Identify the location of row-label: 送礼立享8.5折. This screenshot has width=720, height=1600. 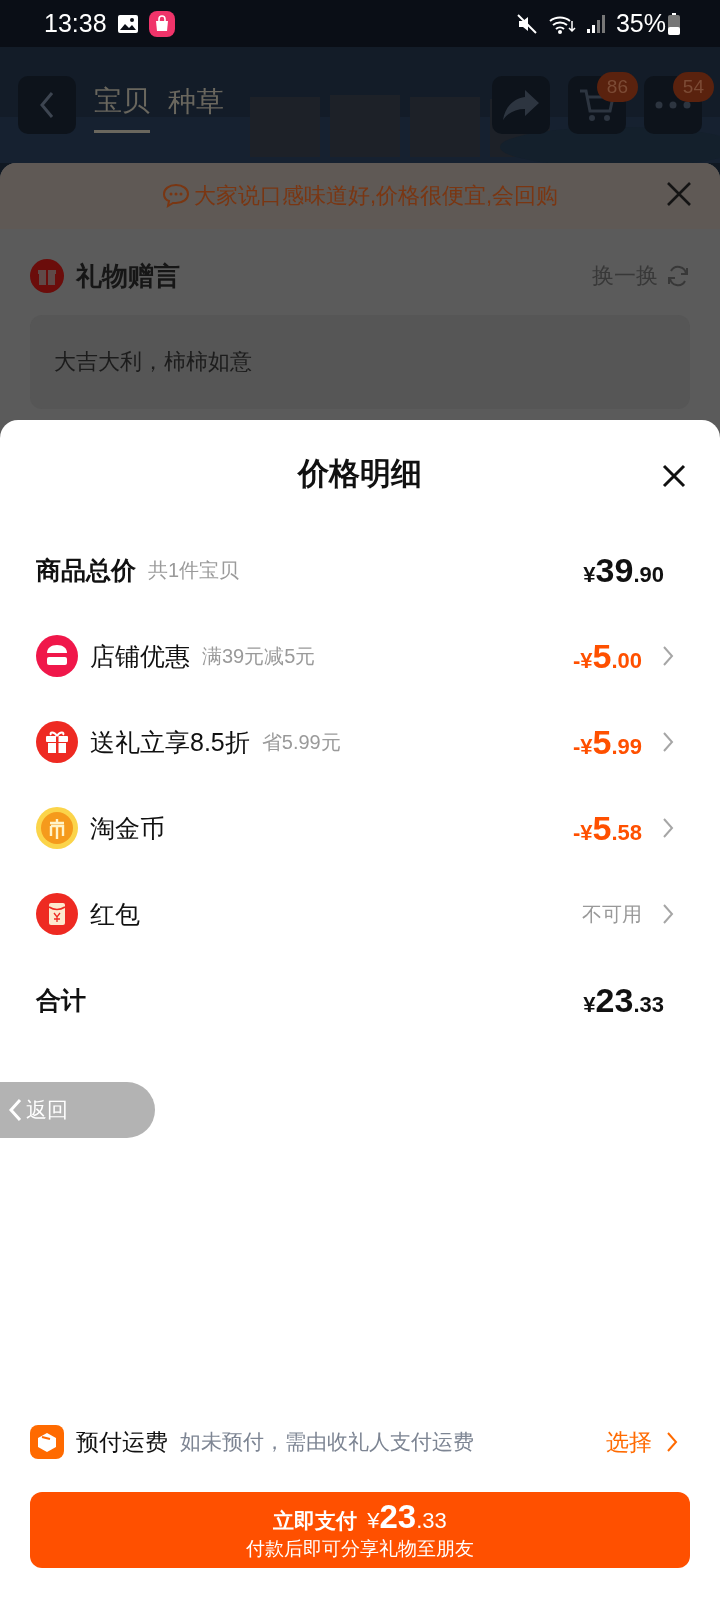
(170, 742).